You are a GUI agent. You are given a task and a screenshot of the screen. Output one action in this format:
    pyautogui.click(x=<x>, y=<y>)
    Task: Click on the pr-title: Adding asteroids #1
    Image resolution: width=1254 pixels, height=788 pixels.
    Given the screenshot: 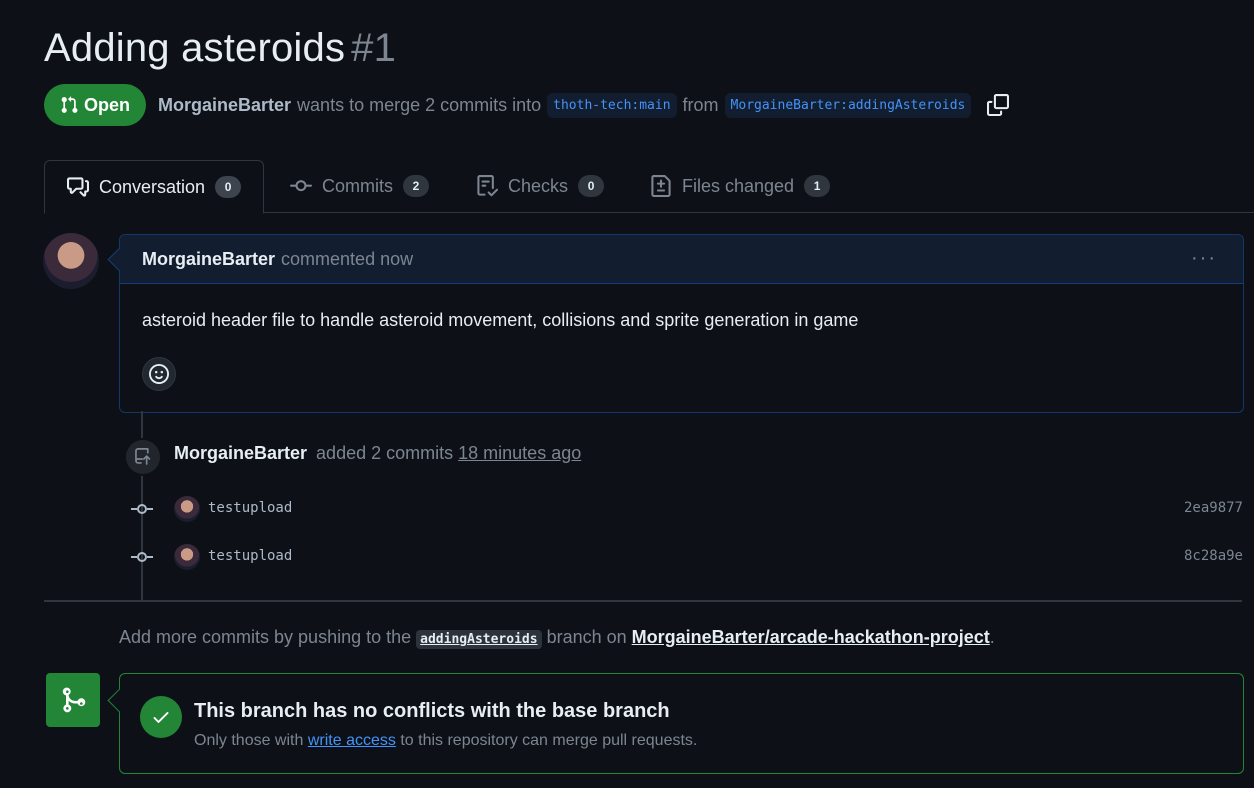 What is the action you would take?
    pyautogui.click(x=220, y=48)
    